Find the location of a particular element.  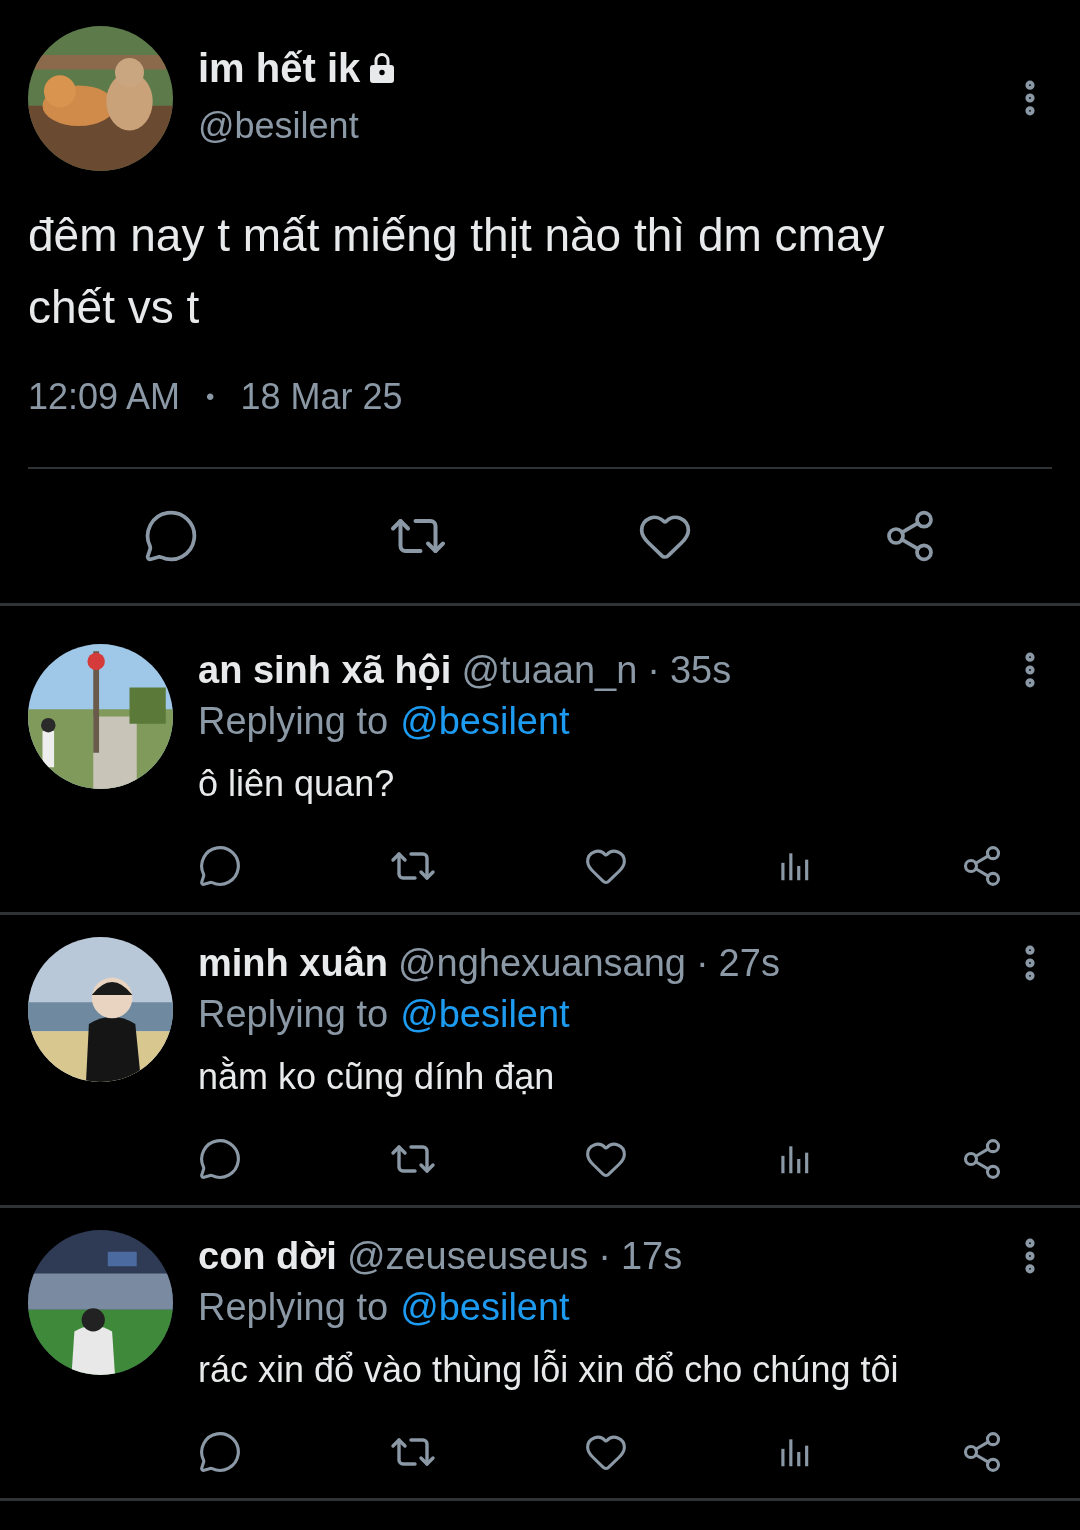

display-name: an sinh xã hội is located at coordinates (325, 670).